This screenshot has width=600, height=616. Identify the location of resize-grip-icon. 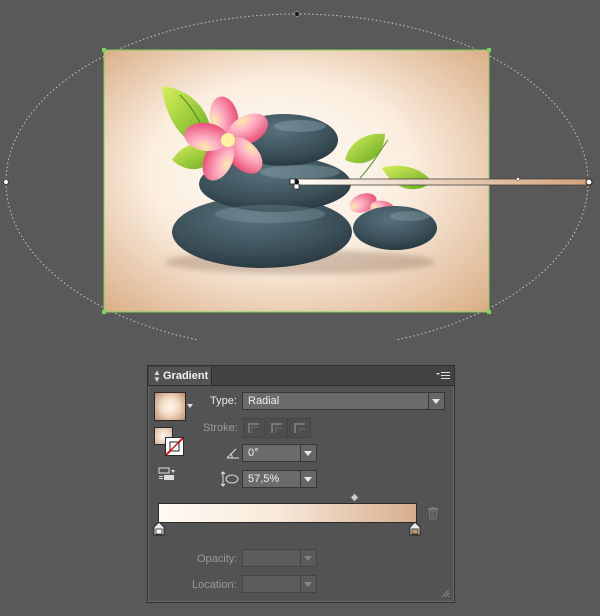
(445, 593).